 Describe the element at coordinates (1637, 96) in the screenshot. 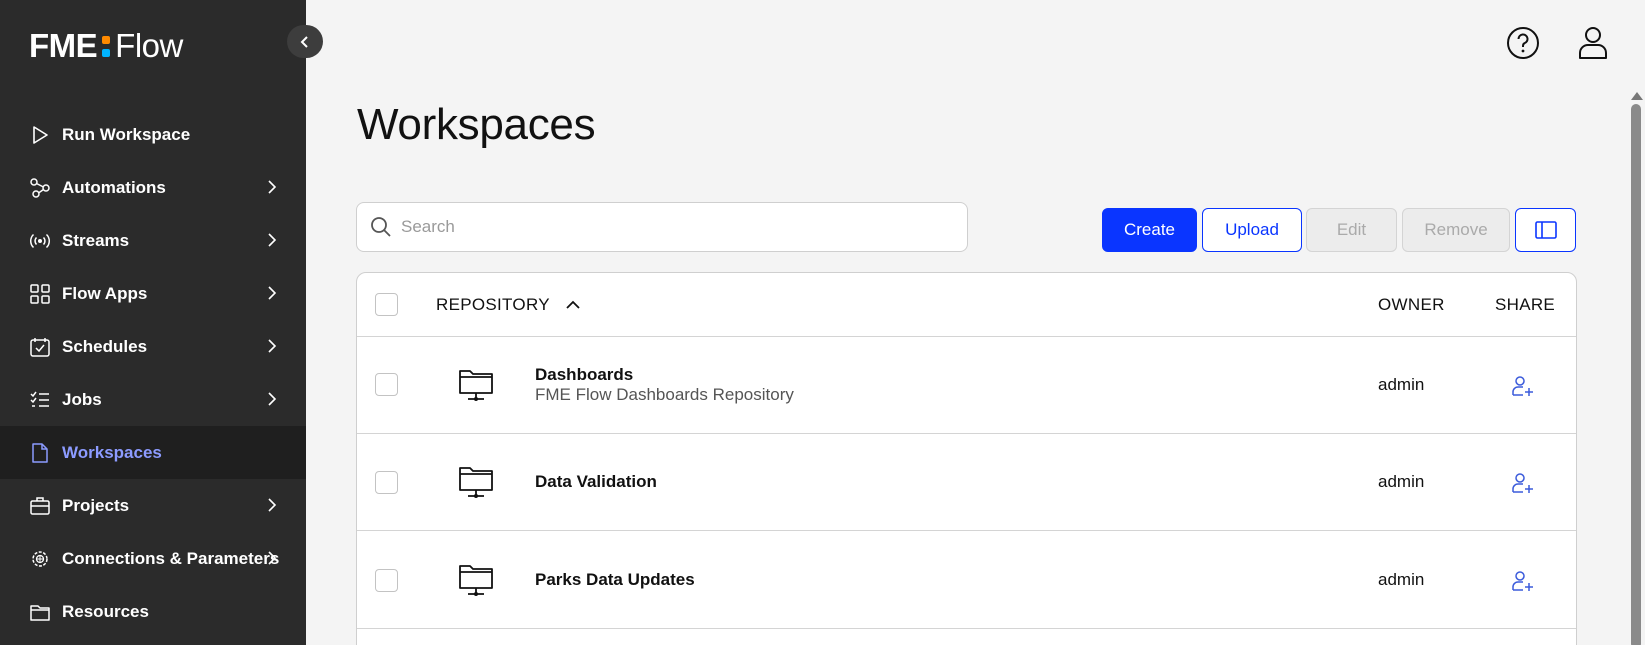

I see `scroll-up-arrow-icon` at that location.